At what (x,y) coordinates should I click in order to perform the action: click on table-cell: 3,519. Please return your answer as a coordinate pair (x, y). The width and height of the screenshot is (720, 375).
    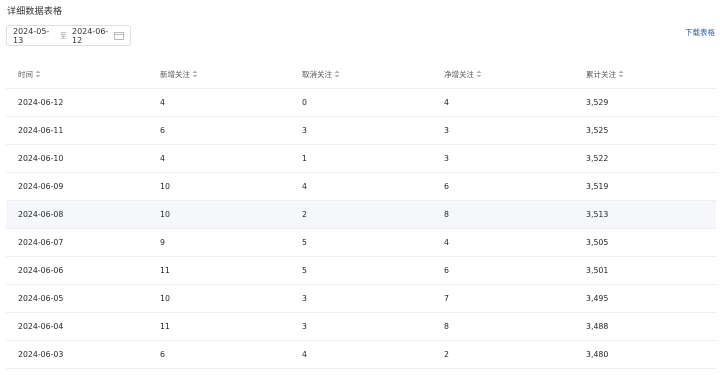
    Looking at the image, I should click on (645, 186).